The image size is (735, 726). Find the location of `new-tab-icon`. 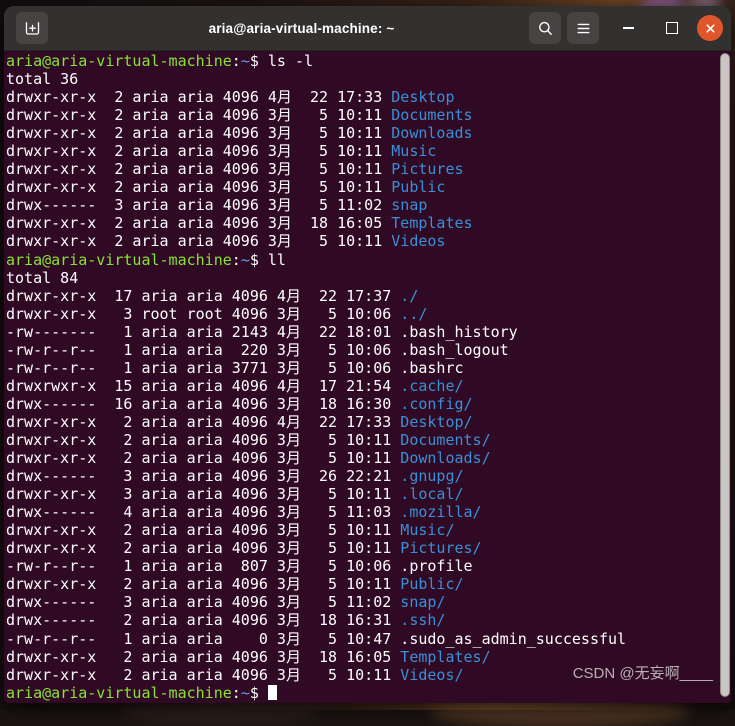

new-tab-icon is located at coordinates (32, 28).